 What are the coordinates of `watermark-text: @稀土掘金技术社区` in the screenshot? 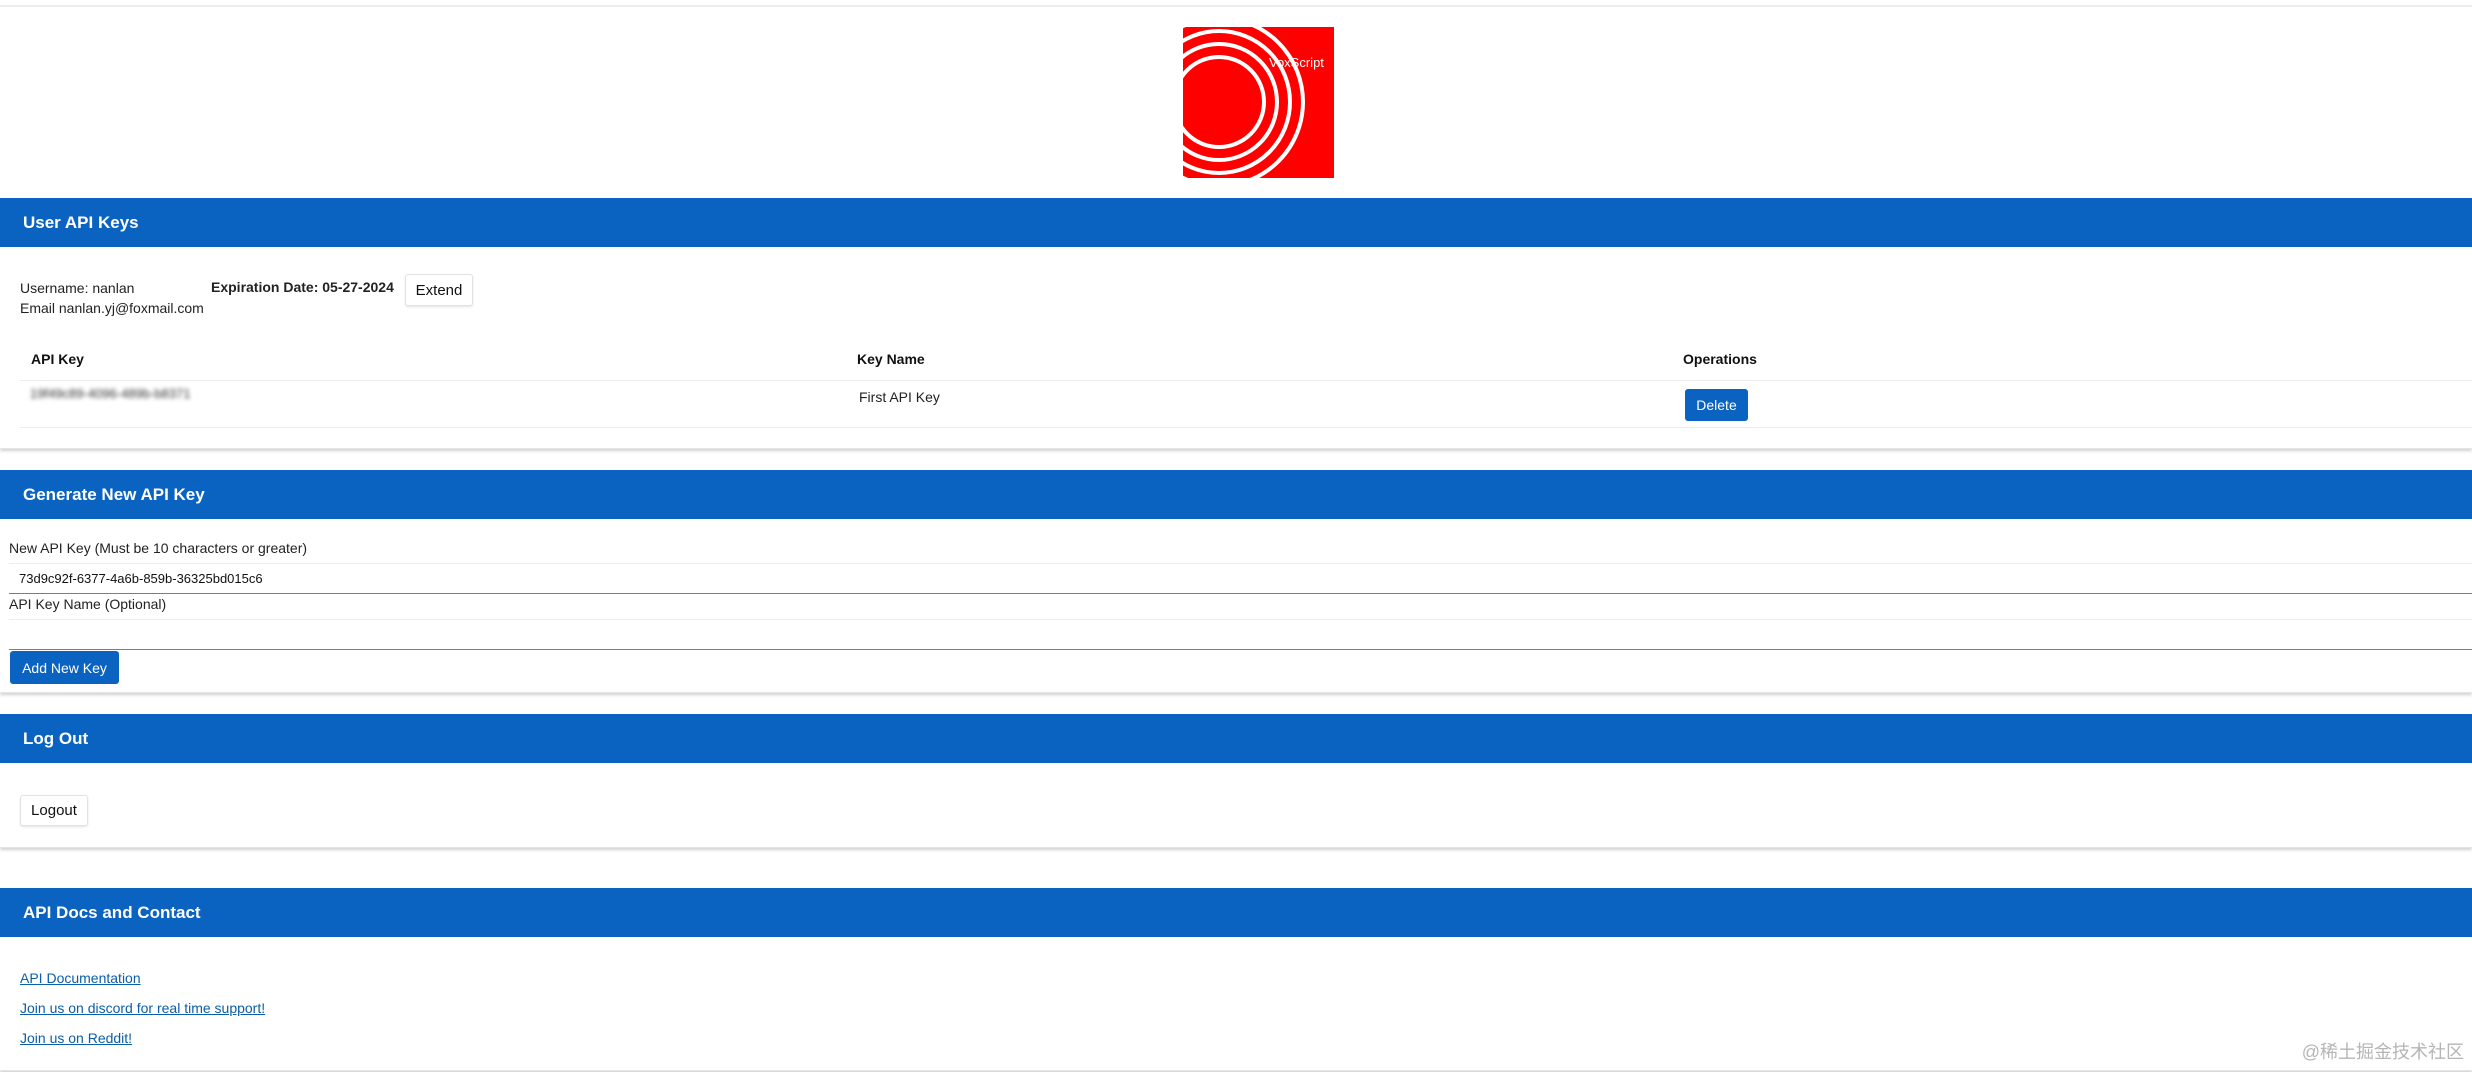 It's located at (2382, 1052).